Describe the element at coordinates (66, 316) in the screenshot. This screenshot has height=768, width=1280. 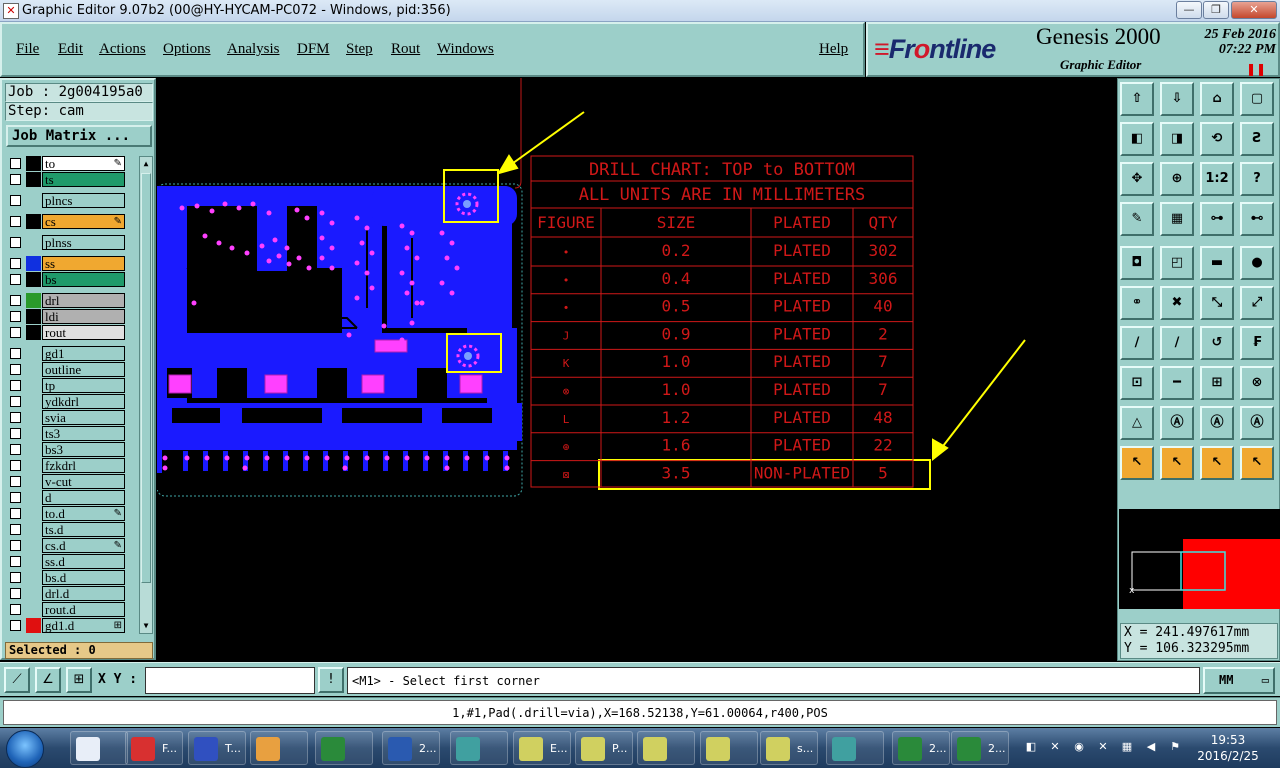
I see `layer-row-ldi: ldi` at that location.